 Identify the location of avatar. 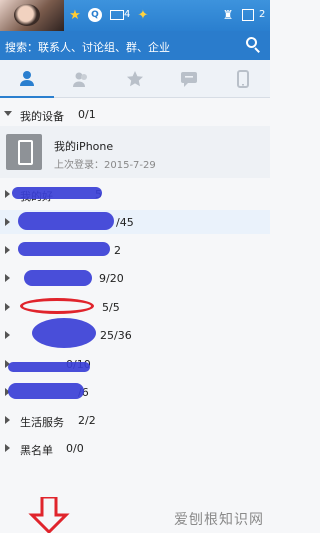
(32, 15).